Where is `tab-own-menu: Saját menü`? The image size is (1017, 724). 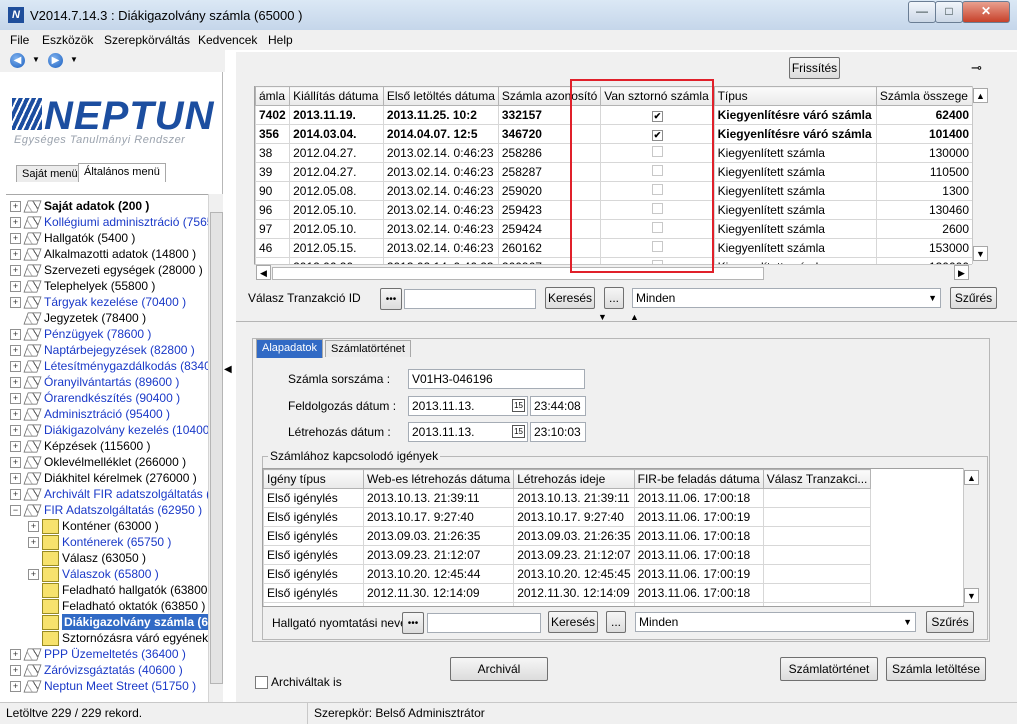
tab-own-menu: Saját menü is located at coordinates (50, 173).